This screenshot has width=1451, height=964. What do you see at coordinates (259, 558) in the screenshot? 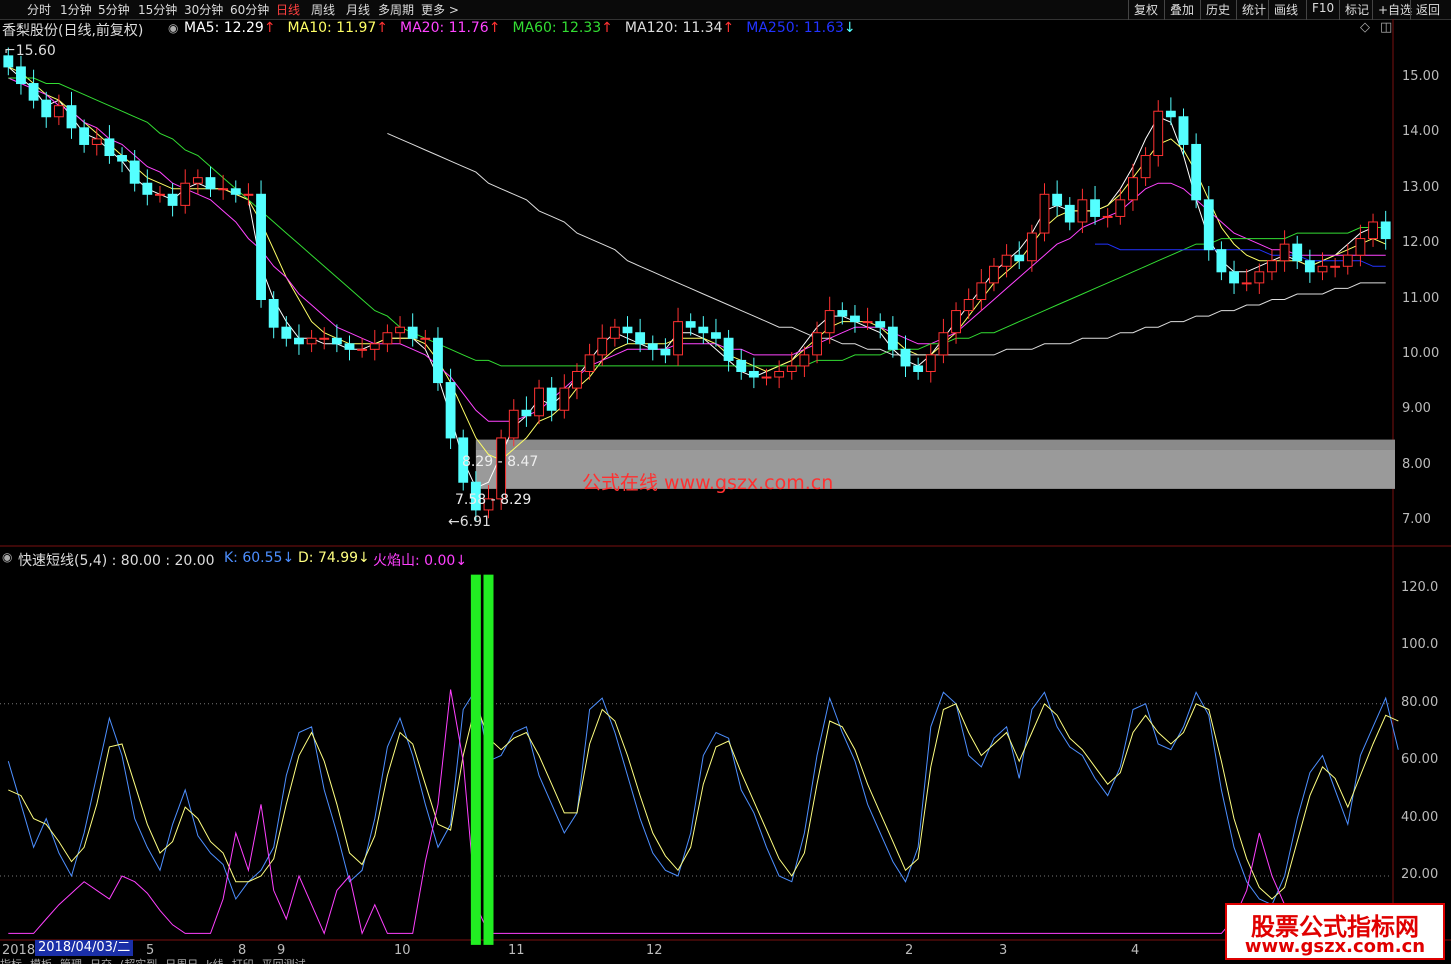
I see `indicator-k: K: 60.55↓` at bounding box center [259, 558].